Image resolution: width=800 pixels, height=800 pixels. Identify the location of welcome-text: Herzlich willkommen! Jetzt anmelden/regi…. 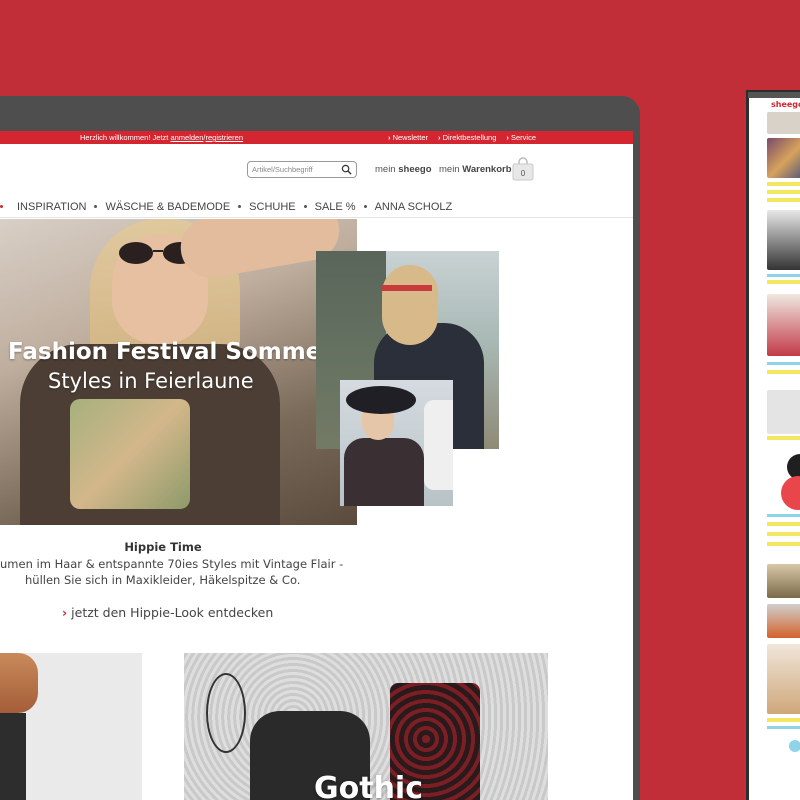
(161, 137).